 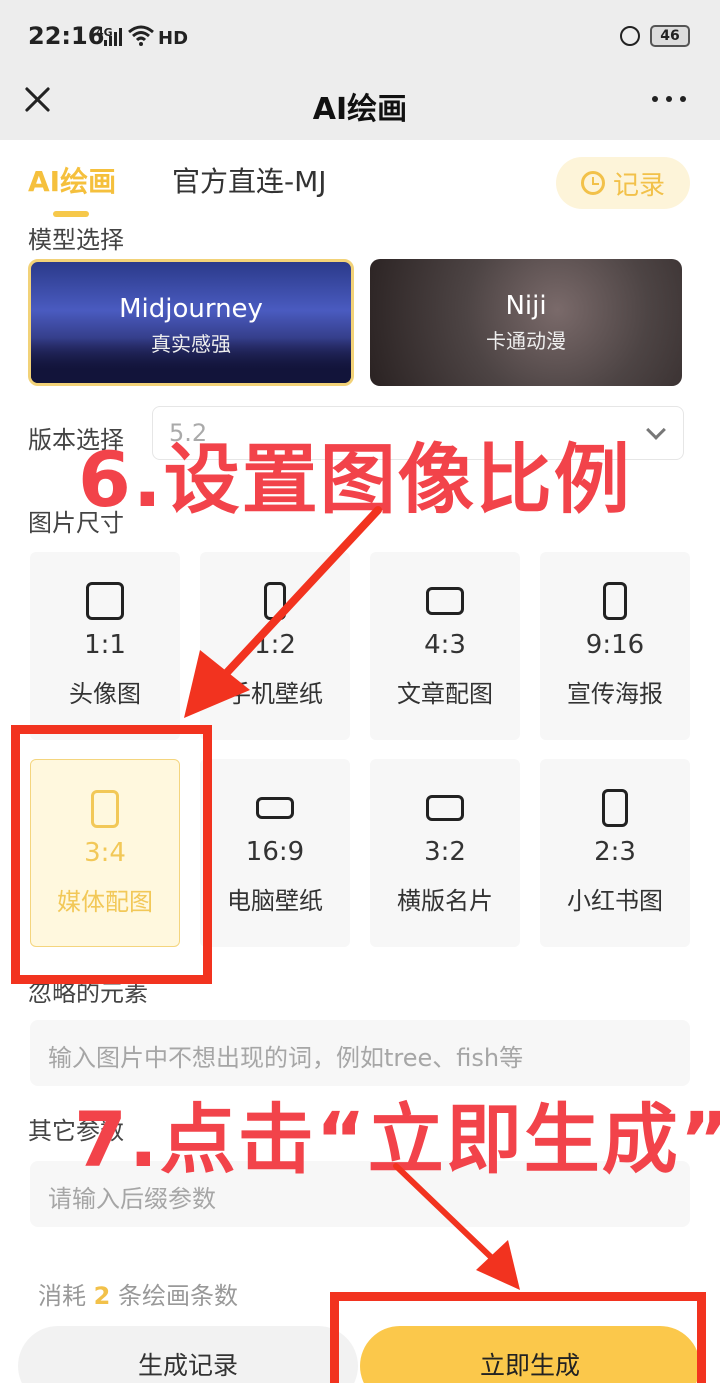 I want to click on tab-ai-painting: AI绘画, so click(x=72, y=180).